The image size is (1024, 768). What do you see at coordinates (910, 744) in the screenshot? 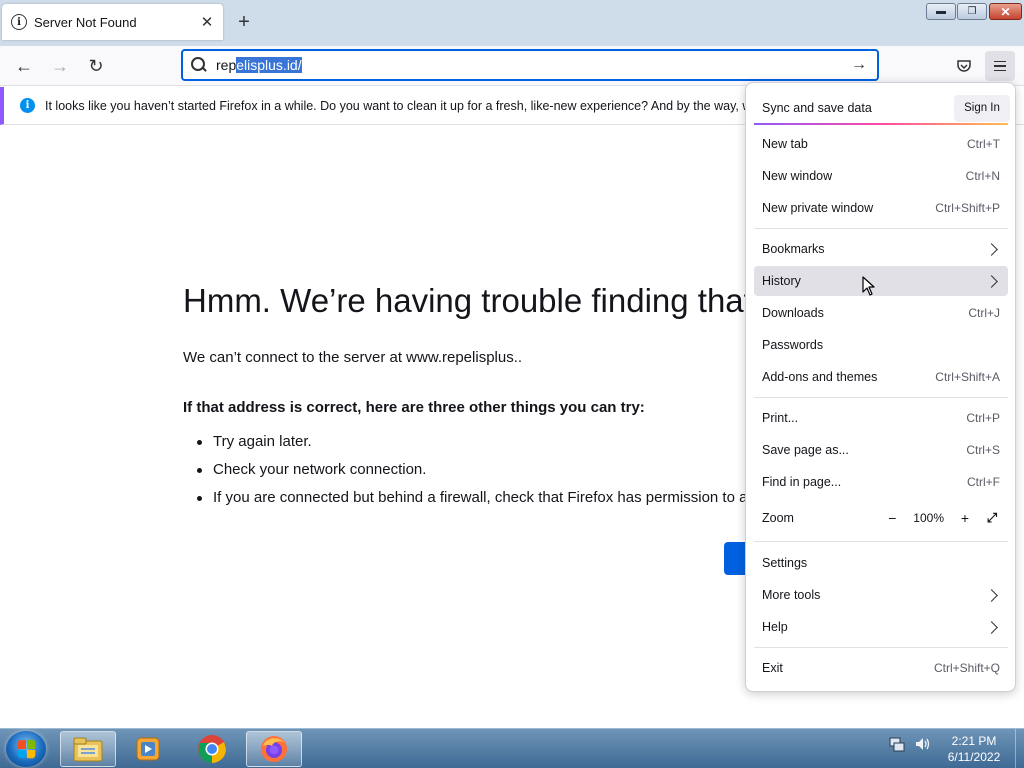
I see `system-tray` at bounding box center [910, 744].